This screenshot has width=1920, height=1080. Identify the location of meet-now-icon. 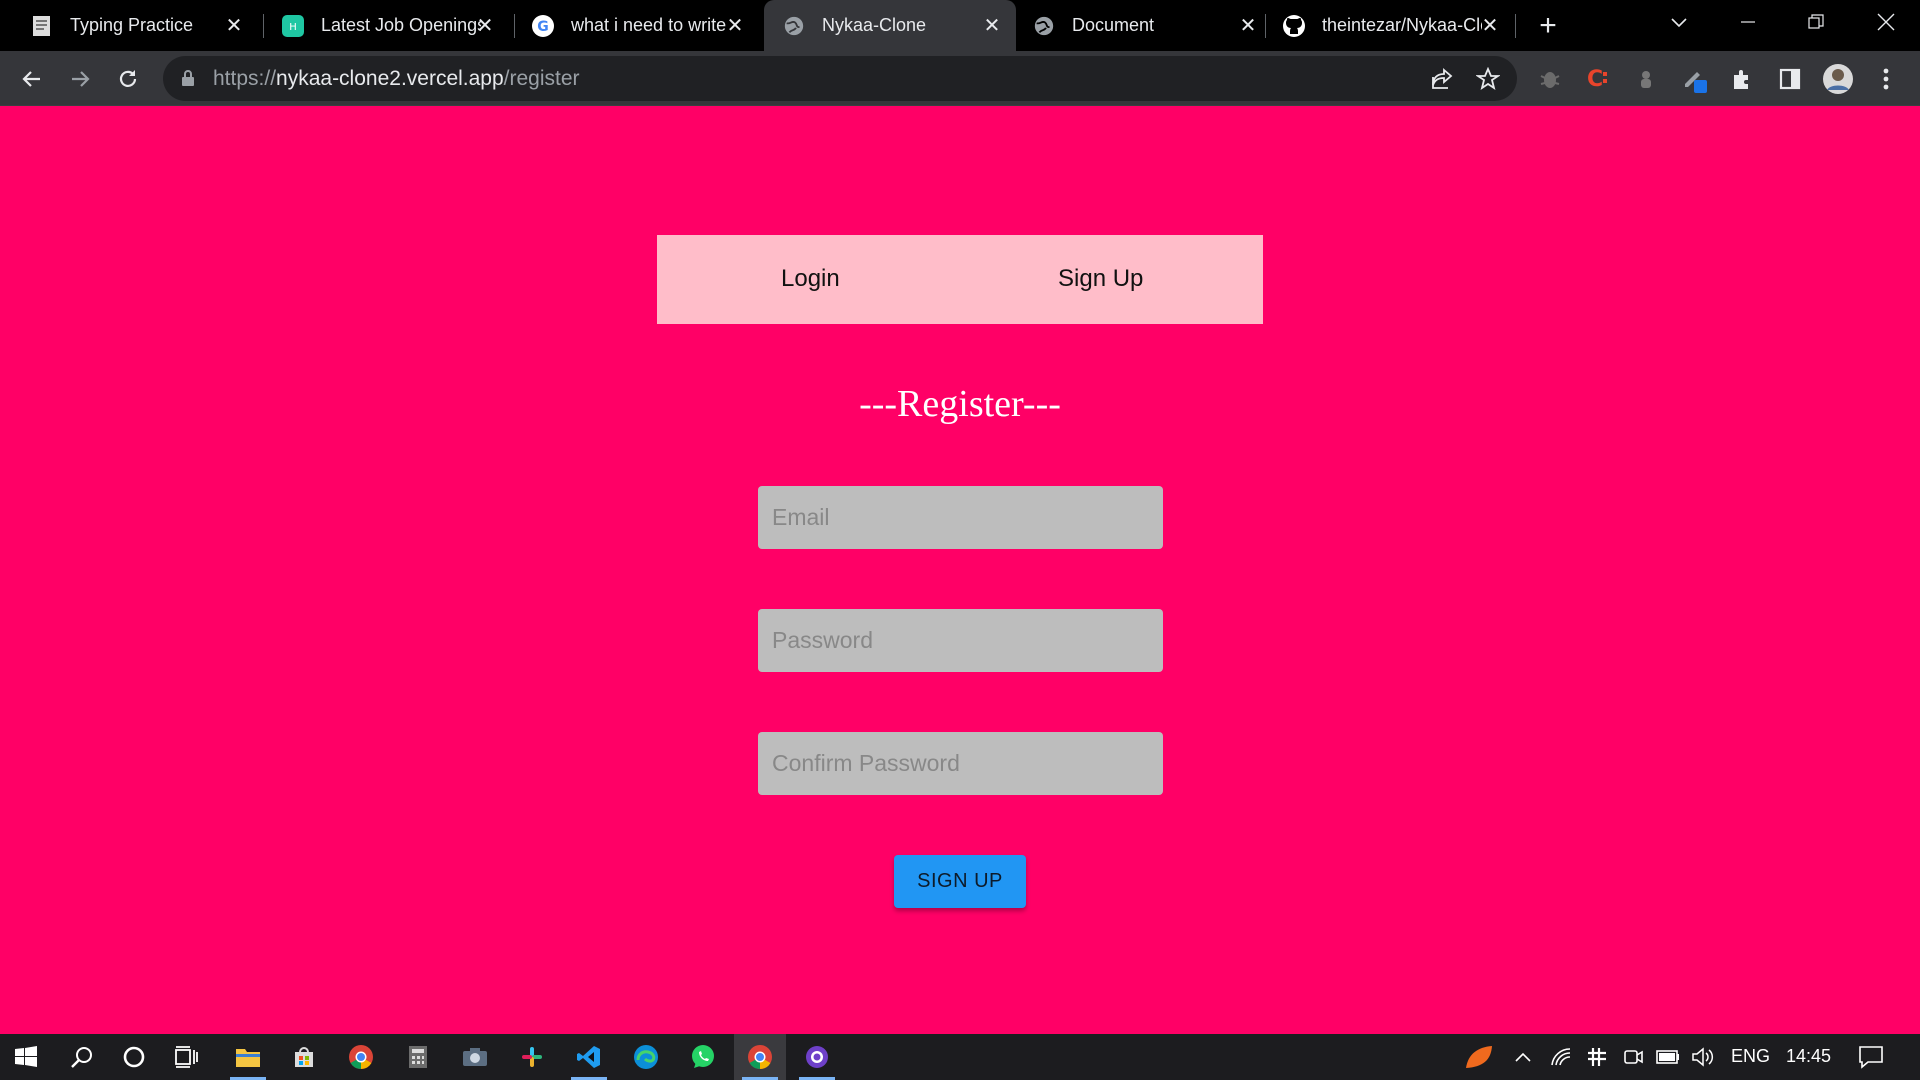
(1633, 1057).